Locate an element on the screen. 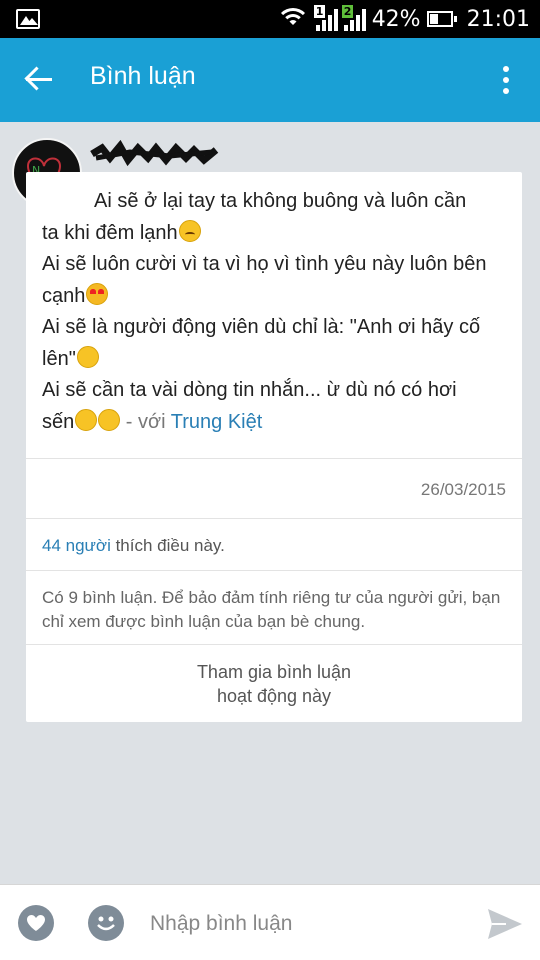 This screenshot has height=960, width=540. clock: 21:01 is located at coordinates (498, 19).